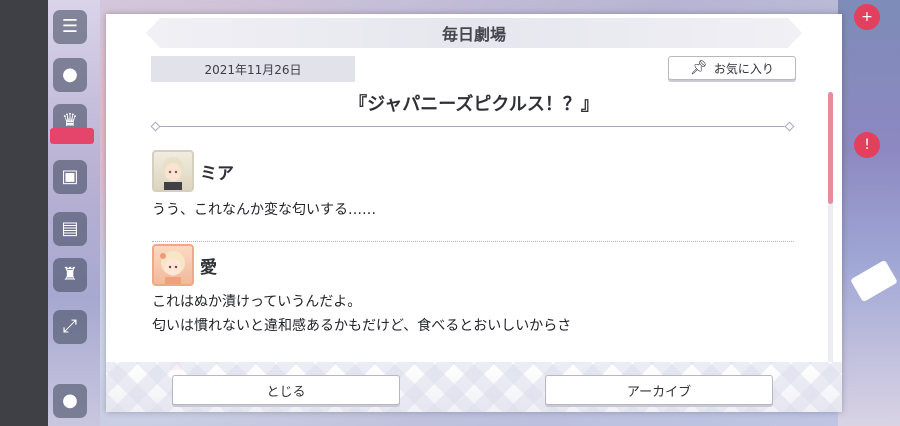 The image size is (900, 426). What do you see at coordinates (208, 267) in the screenshot?
I see `speaker-name: 愛` at bounding box center [208, 267].